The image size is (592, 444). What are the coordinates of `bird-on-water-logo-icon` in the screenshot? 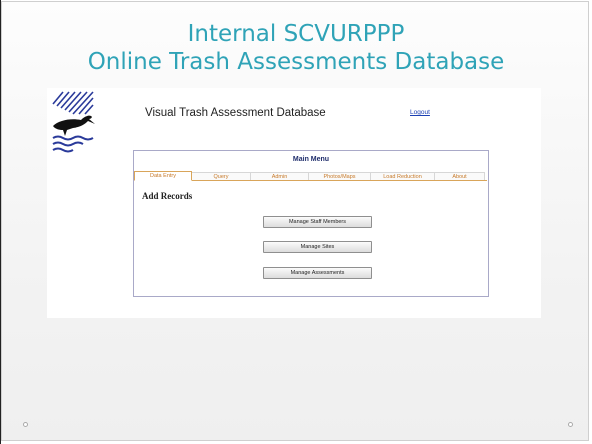 It's located at (73, 122).